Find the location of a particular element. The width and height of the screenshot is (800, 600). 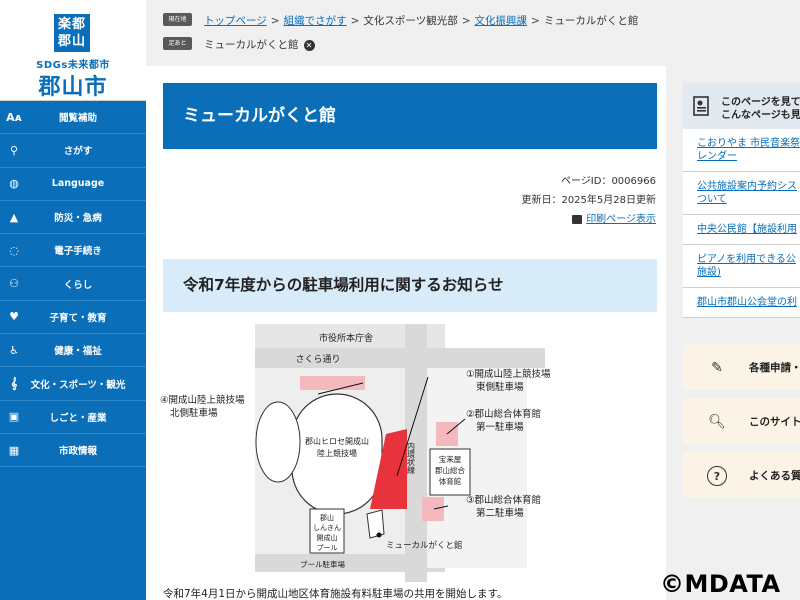

map-label-lot2b: 第一駐車場 is located at coordinates (500, 427).